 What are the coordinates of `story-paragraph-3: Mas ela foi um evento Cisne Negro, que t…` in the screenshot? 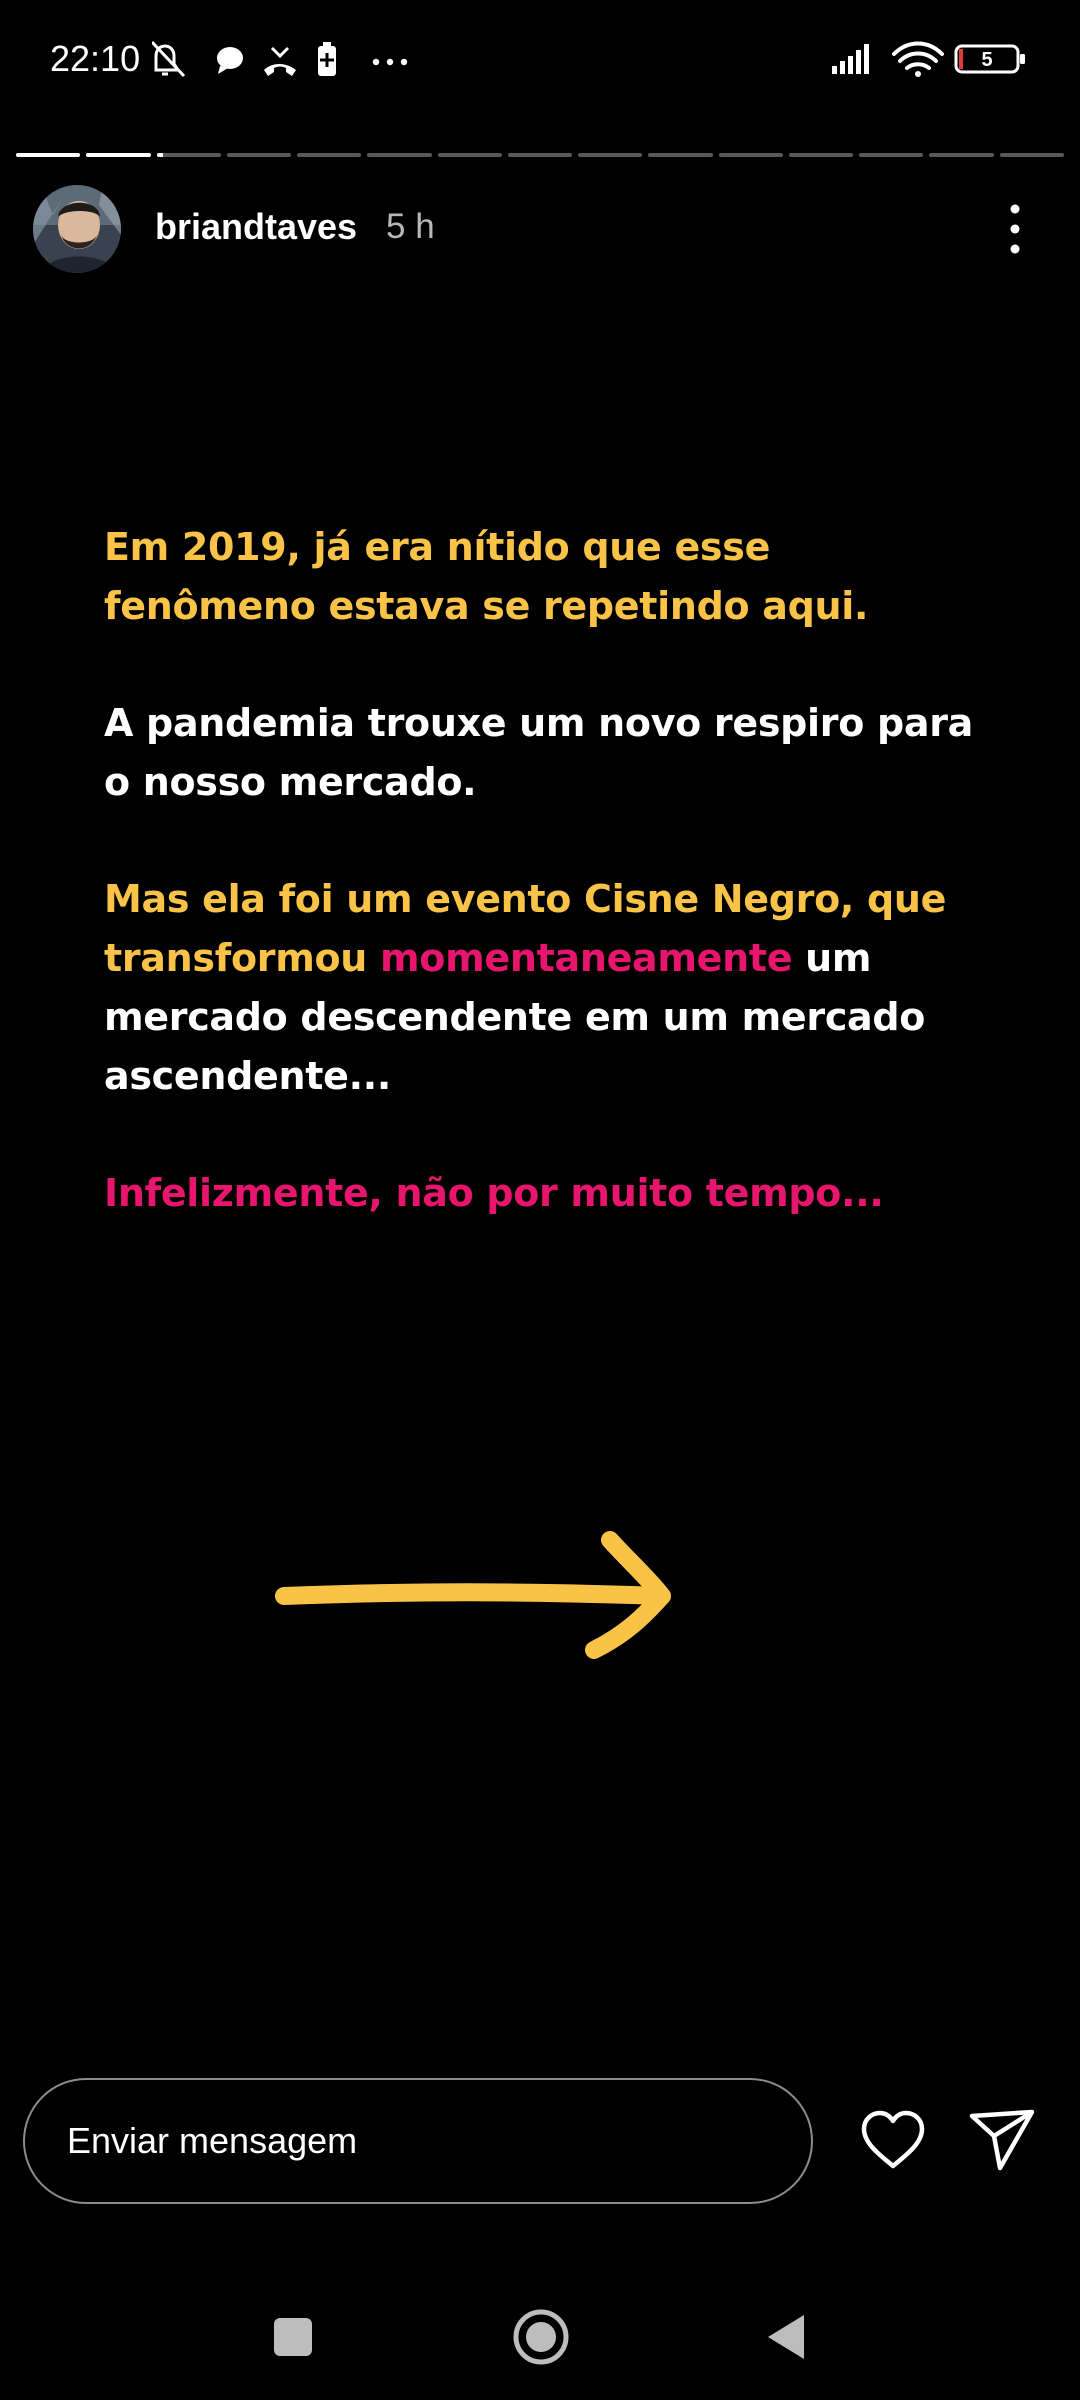 It's located at (554, 988).